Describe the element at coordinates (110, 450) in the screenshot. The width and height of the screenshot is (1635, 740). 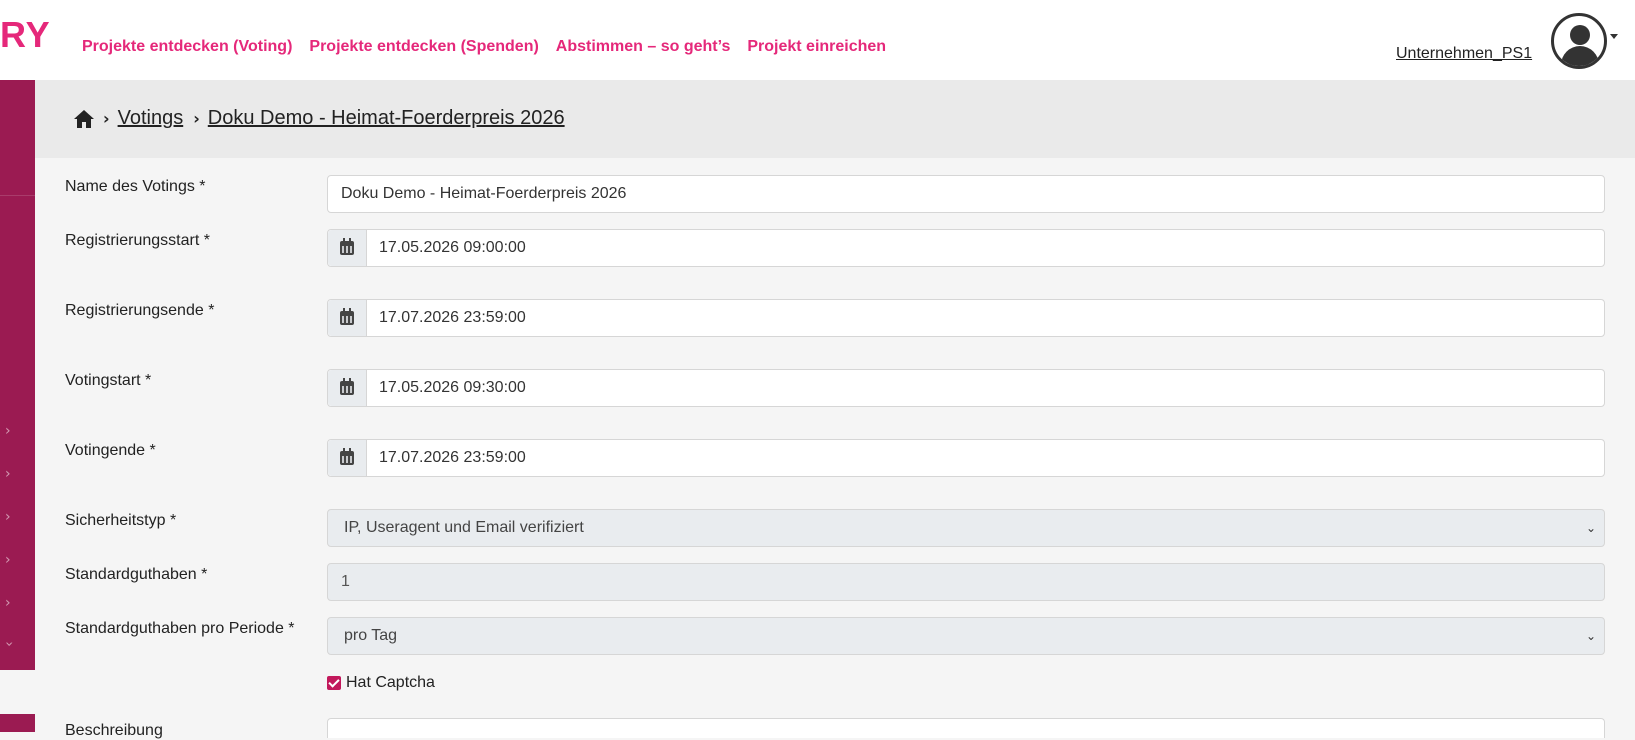
I see `voting-end-label: Votingende *` at that location.